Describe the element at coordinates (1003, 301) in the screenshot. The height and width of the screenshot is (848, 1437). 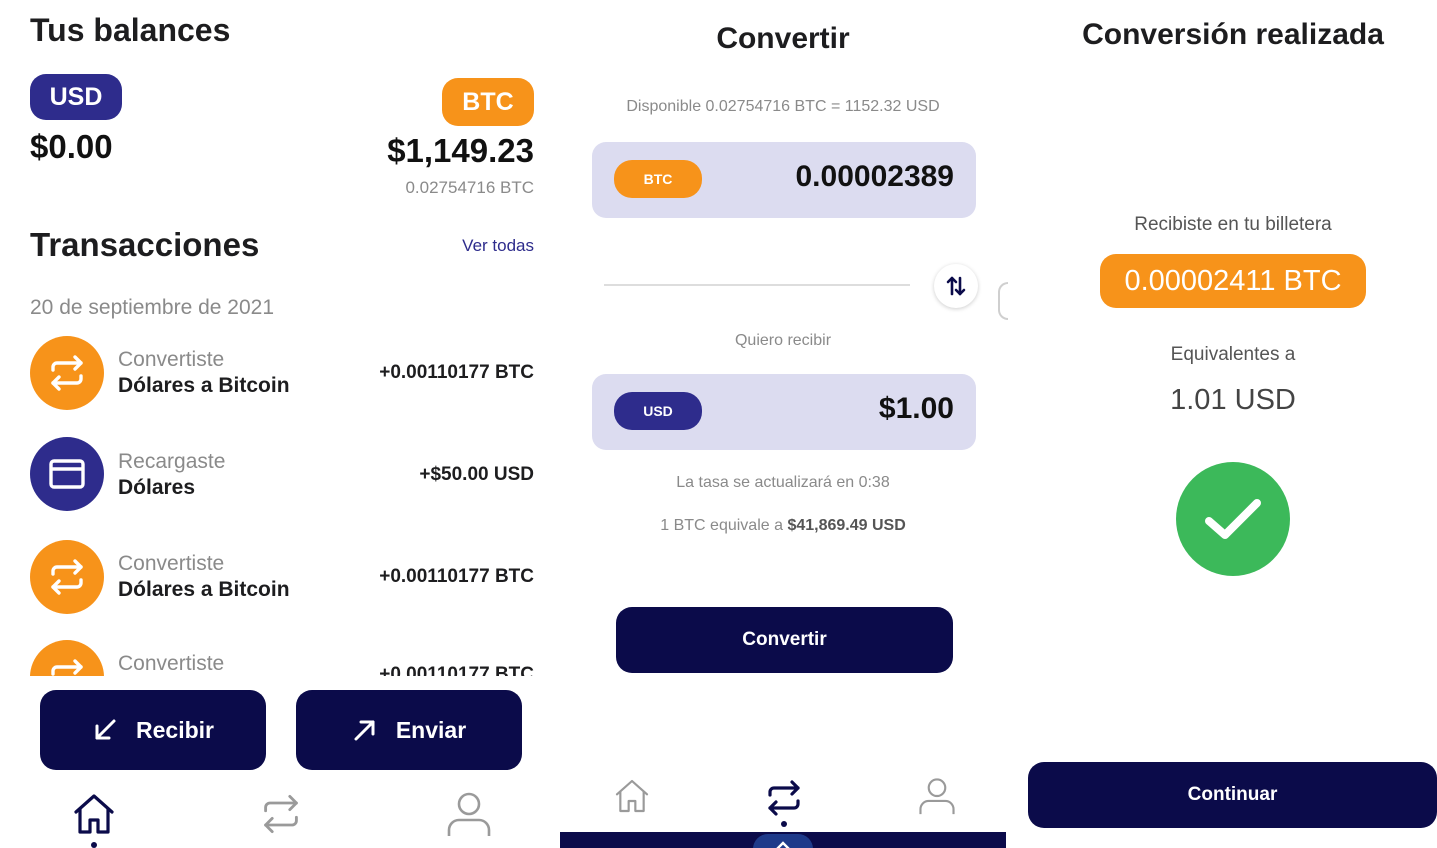
I see `edge-handle` at that location.